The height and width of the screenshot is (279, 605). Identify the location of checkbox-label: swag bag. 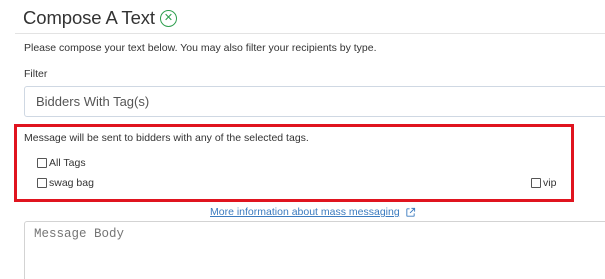
(71, 183).